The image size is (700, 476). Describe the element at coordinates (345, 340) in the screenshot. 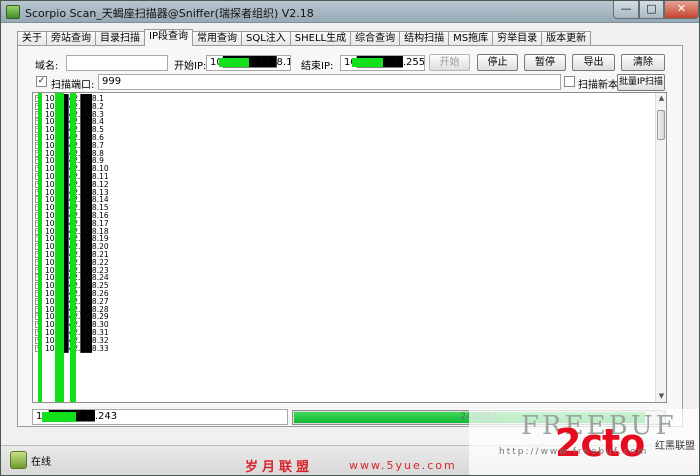

I see `tree-row: +10 ██42.██8.32` at that location.